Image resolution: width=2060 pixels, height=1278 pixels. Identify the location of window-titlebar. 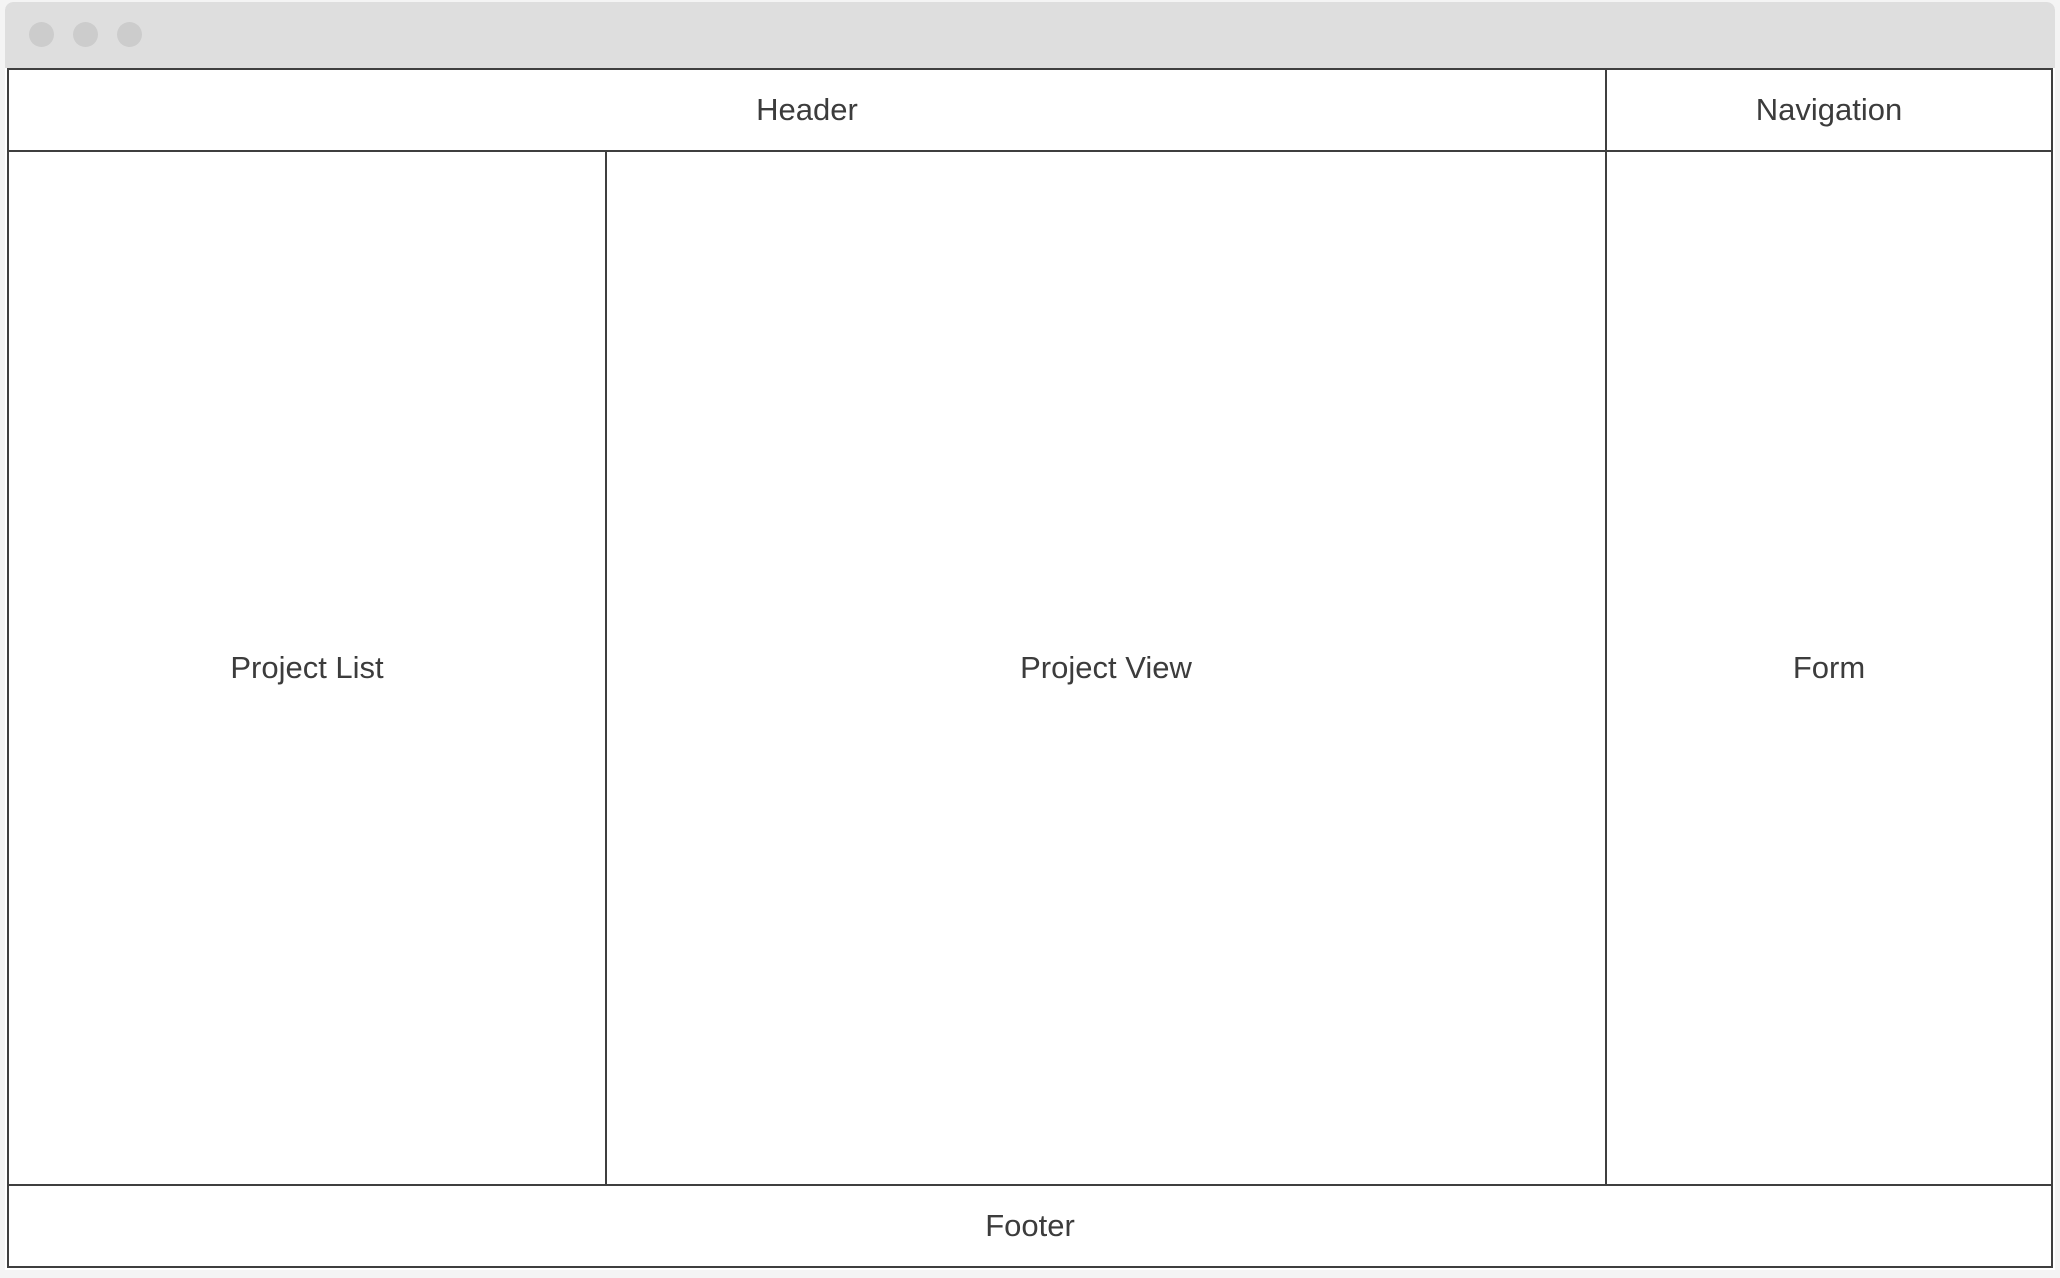
(1030, 35).